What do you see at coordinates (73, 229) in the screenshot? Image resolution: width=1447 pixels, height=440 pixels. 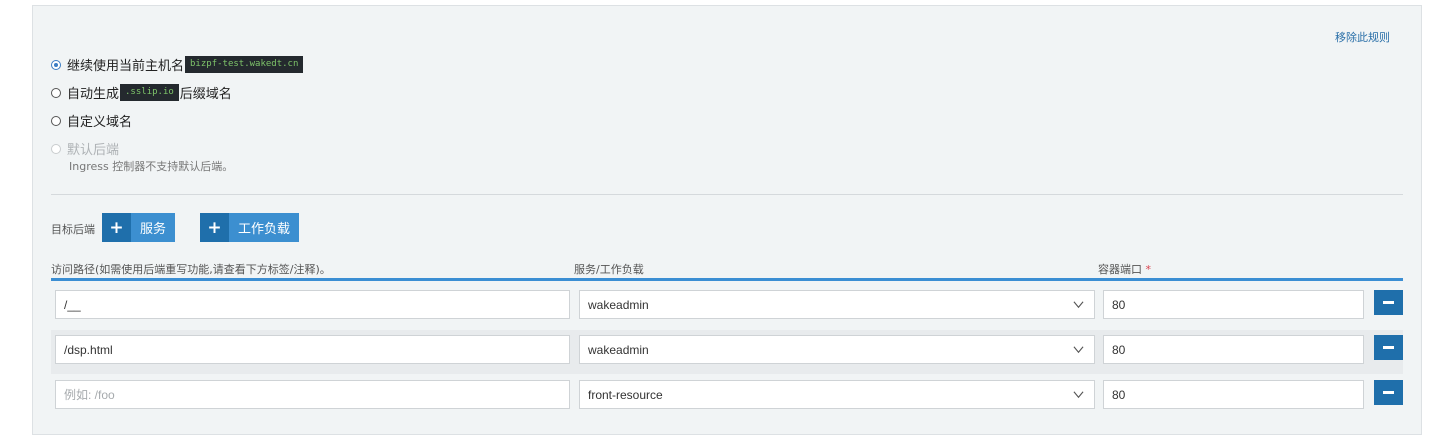 I see `target-backend-label: 目标后端` at bounding box center [73, 229].